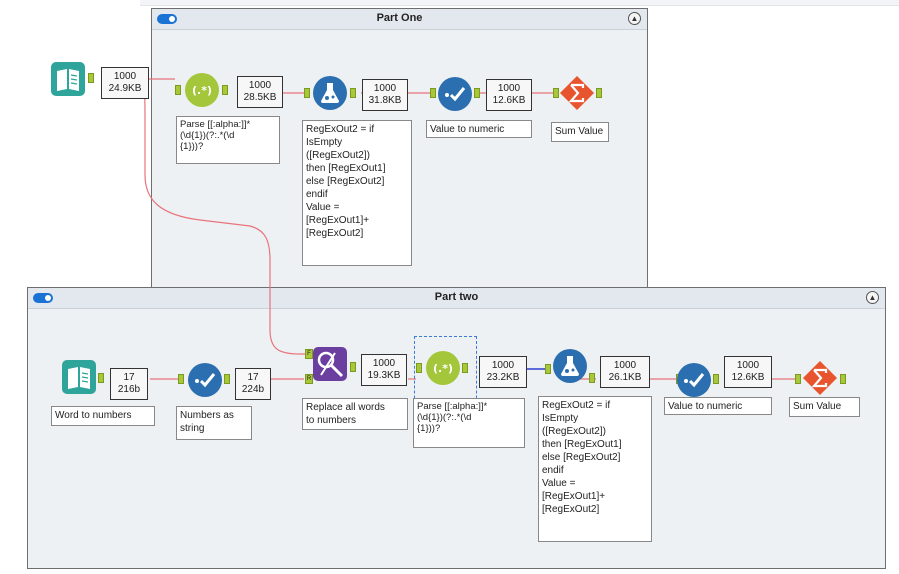  Describe the element at coordinates (253, 389) in the screenshot. I see `badge-size: 224b` at that location.